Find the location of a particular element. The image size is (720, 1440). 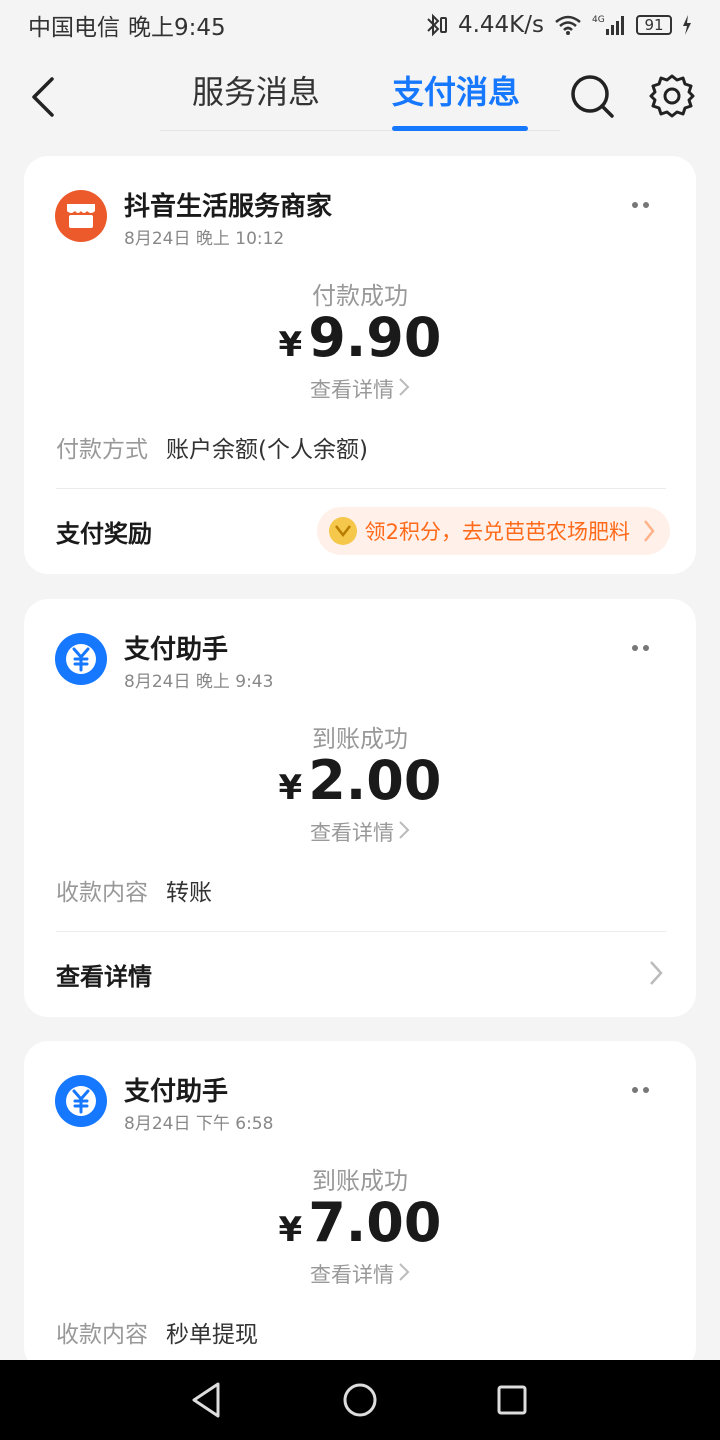

message-time: 8月24日 晚上 10:12 is located at coordinates (204, 239).